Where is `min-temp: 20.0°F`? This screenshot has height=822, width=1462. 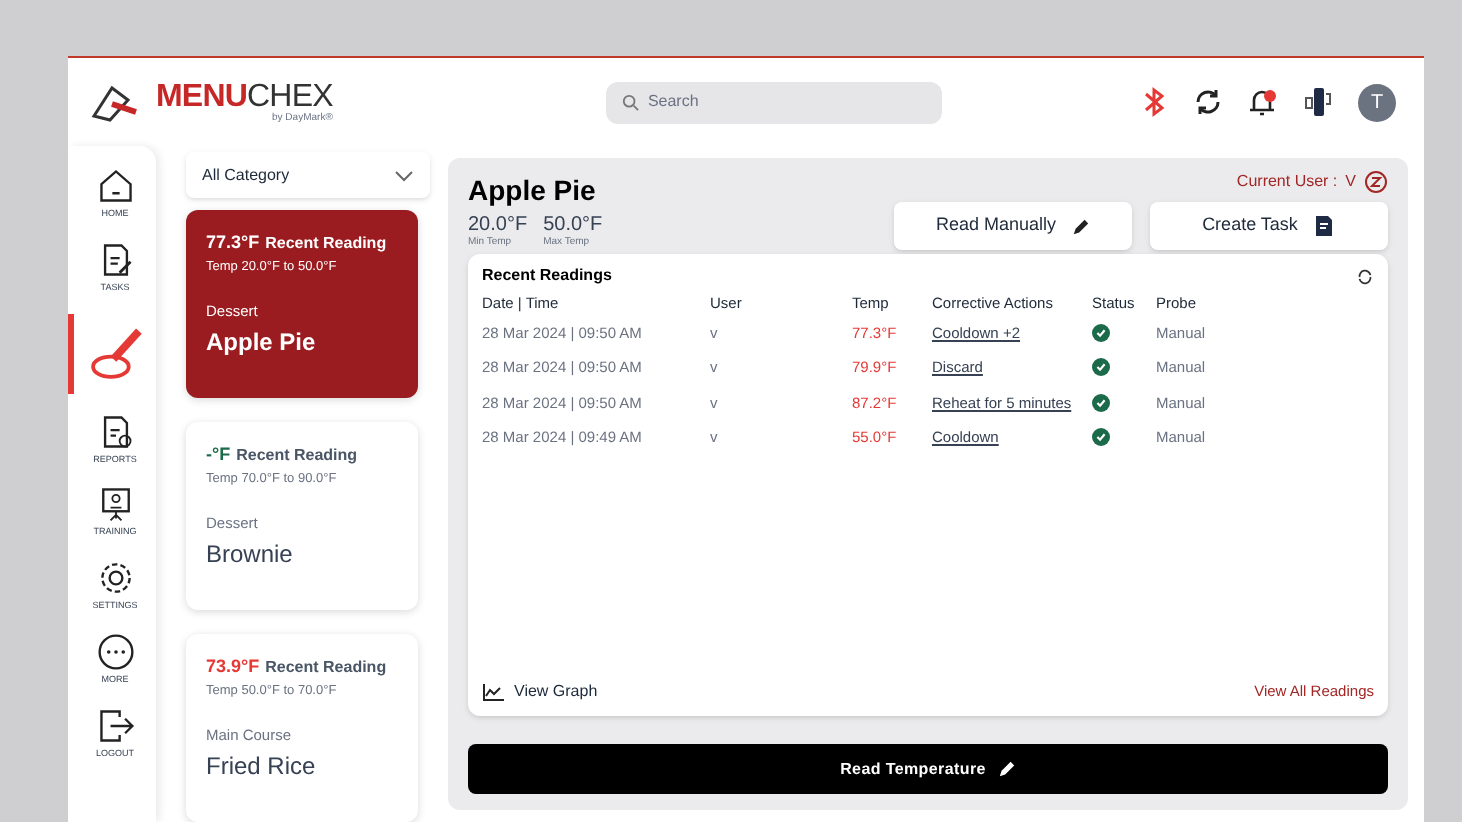
min-temp: 20.0°F is located at coordinates (498, 226).